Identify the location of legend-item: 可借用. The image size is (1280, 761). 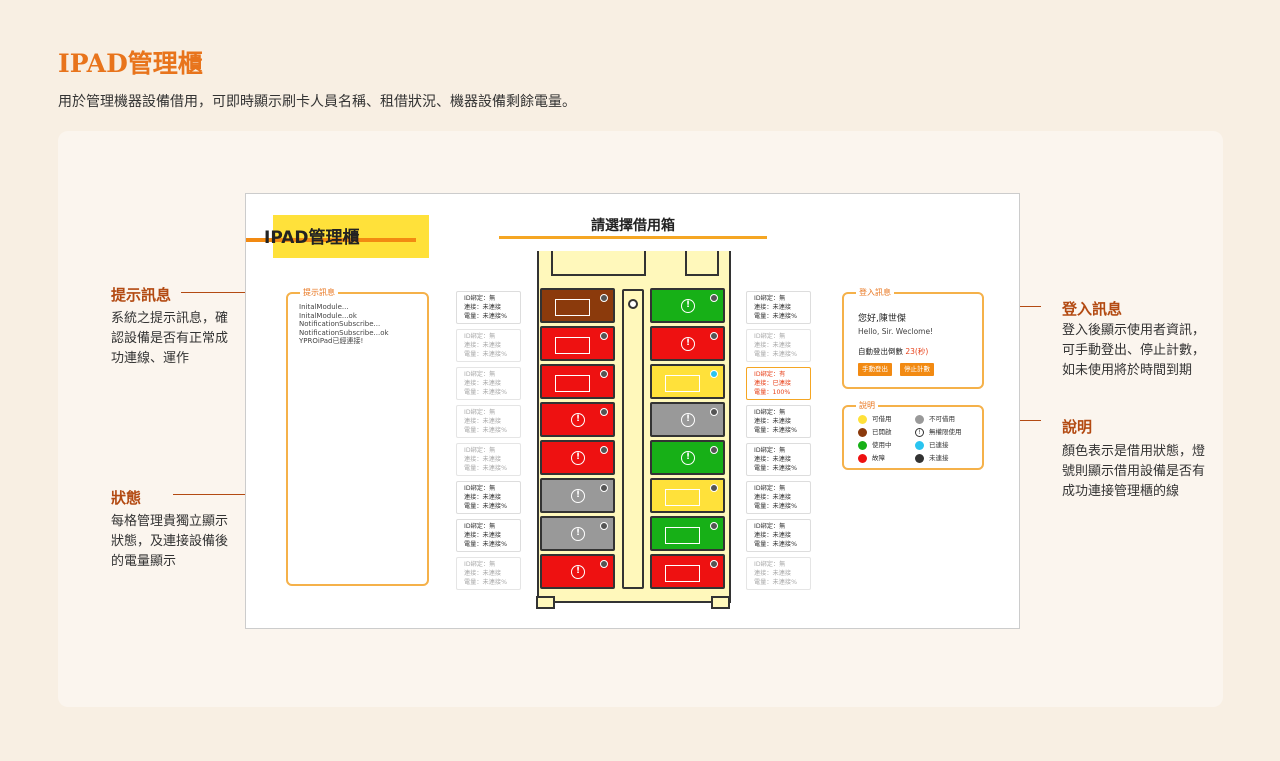
(875, 419).